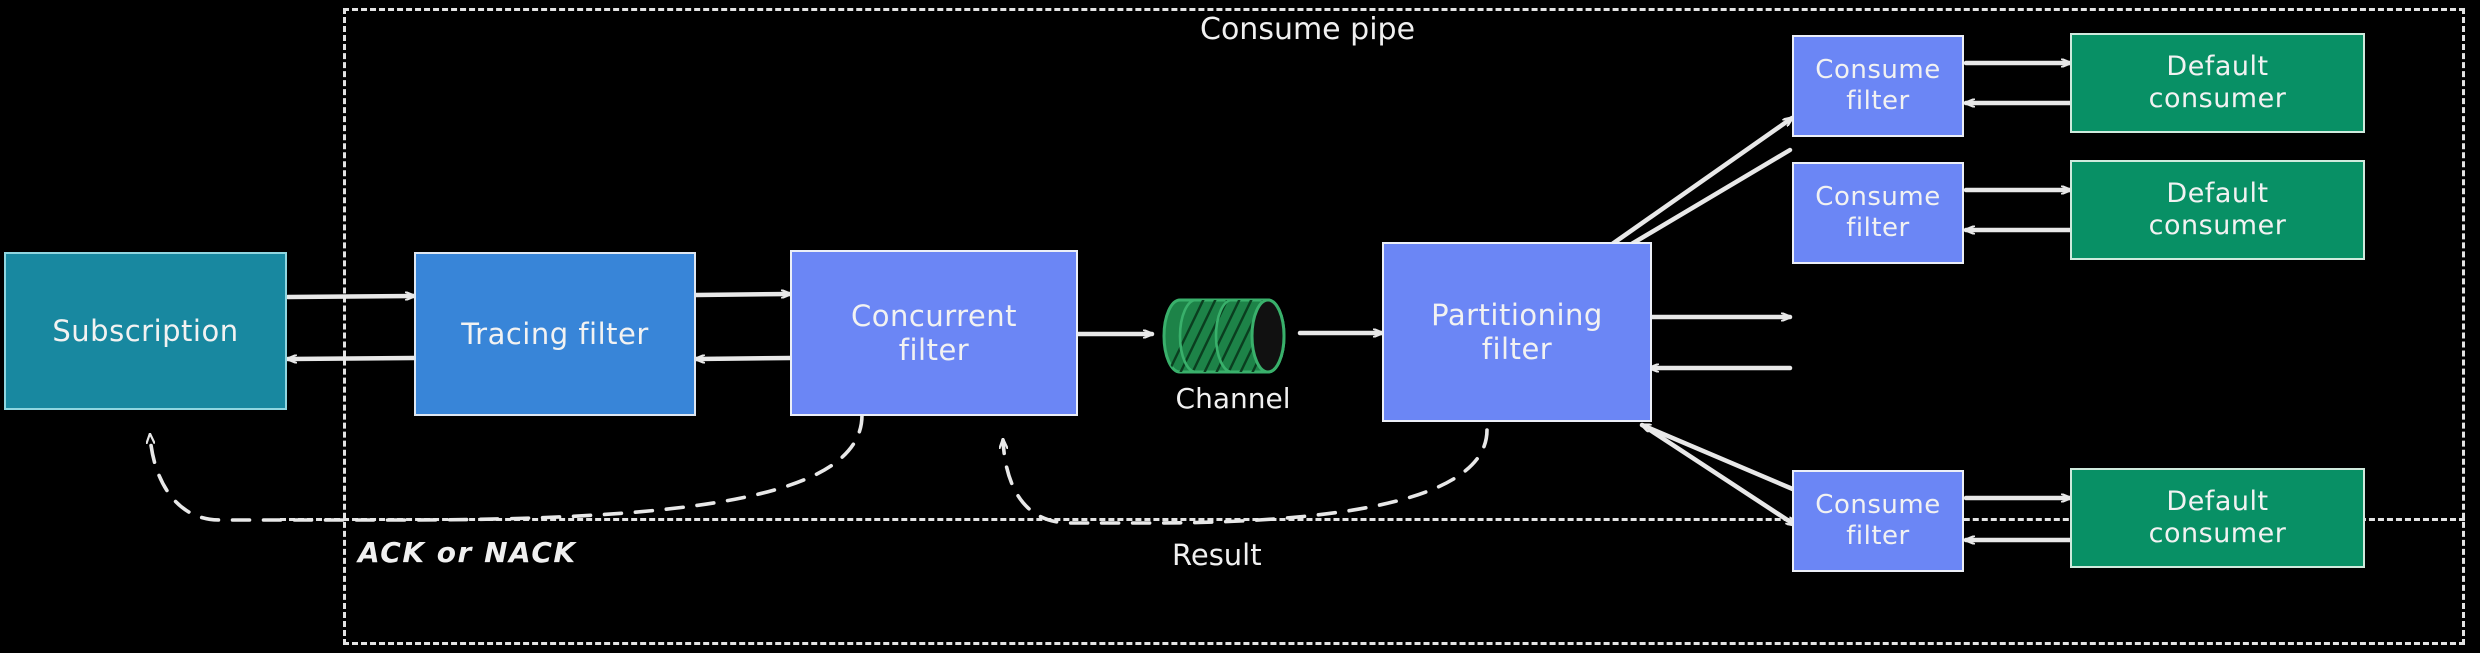 Image resolution: width=2480 pixels, height=653 pixels. I want to click on channel-cylinder, so click(1224, 336).